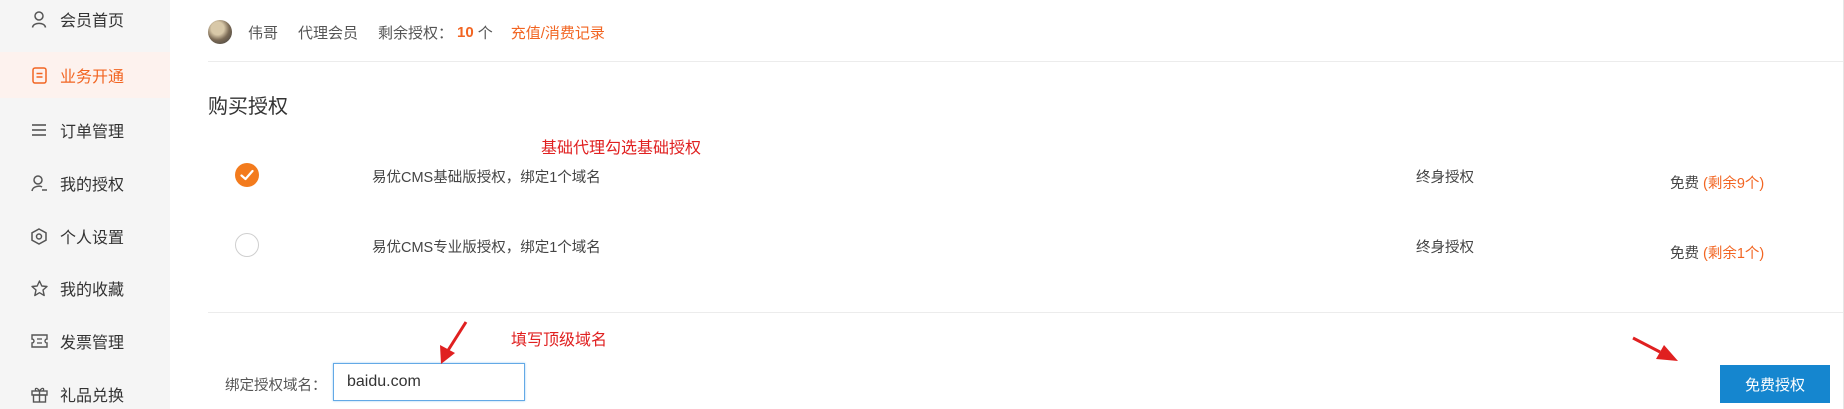 This screenshot has width=1844, height=409. Describe the element at coordinates (621, 148) in the screenshot. I see `annotation-basic-hint: 基础代理勾选基础授权` at that location.